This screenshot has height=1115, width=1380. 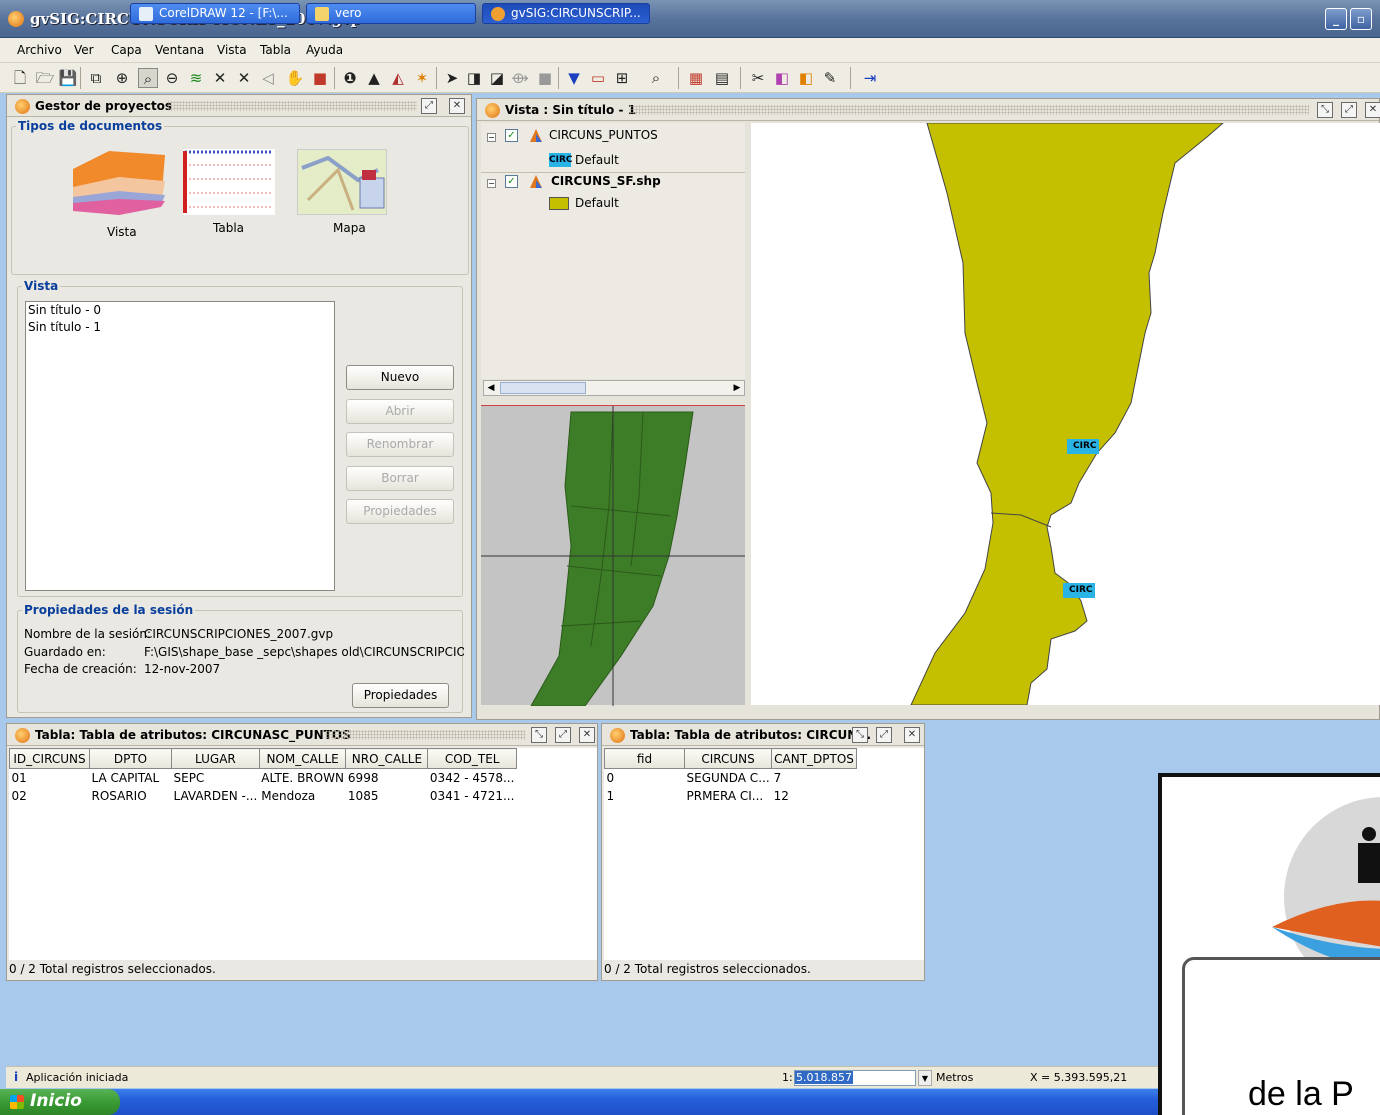 What do you see at coordinates (400, 411) in the screenshot?
I see `open-view-button: Abrir` at bounding box center [400, 411].